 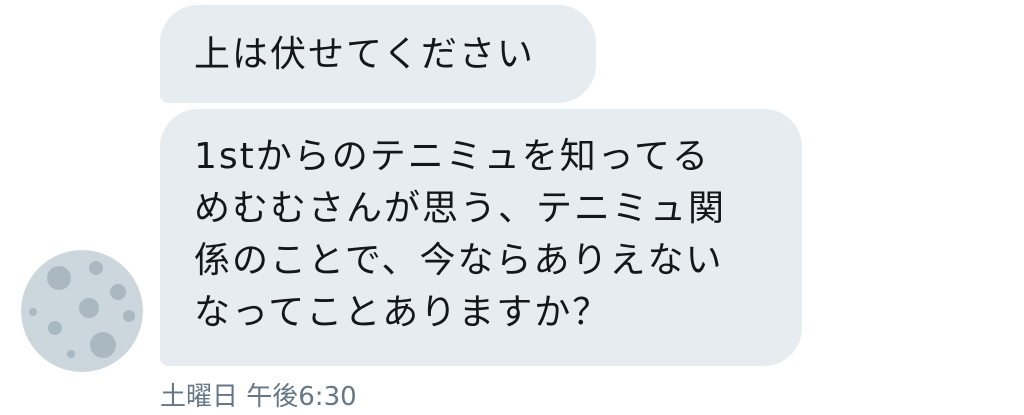 I want to click on message-timestamp: 土曜日 午後6:30, so click(x=258, y=397).